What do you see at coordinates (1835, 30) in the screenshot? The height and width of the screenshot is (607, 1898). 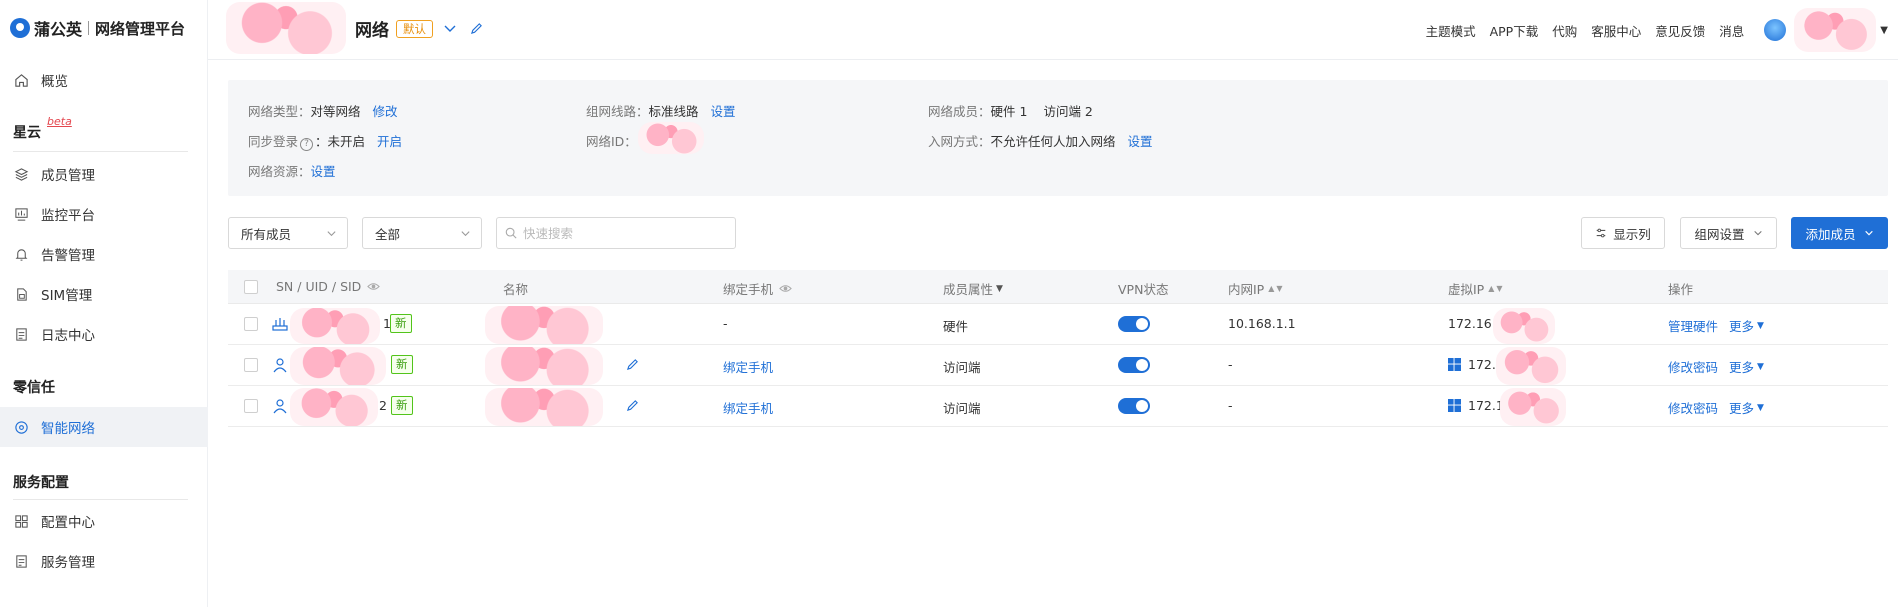 I see `redacted-username` at bounding box center [1835, 30].